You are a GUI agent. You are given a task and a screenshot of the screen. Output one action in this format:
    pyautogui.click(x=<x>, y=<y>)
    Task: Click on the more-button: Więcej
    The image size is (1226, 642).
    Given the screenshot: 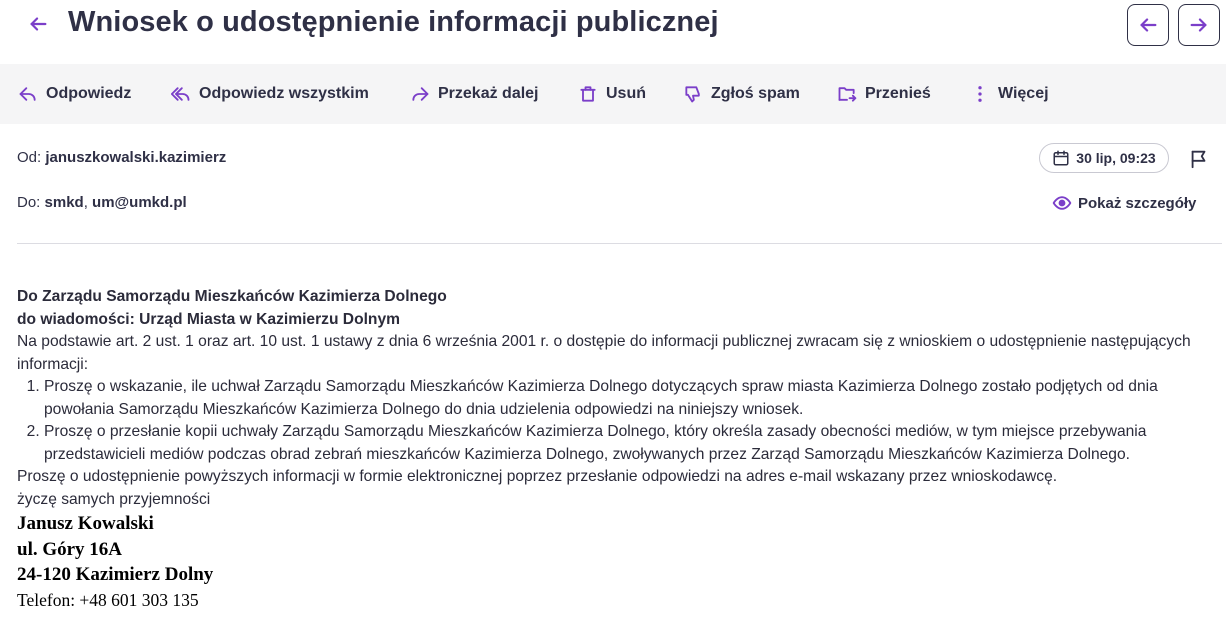 What is the action you would take?
    pyautogui.click(x=1009, y=94)
    